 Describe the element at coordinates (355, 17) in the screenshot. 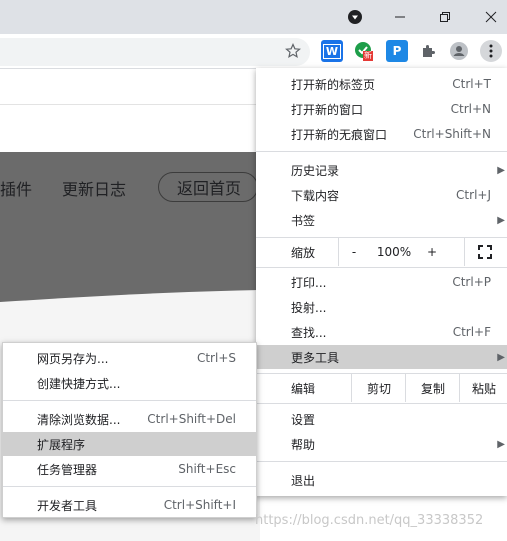

I see `tab-search-dropdown-icon` at that location.